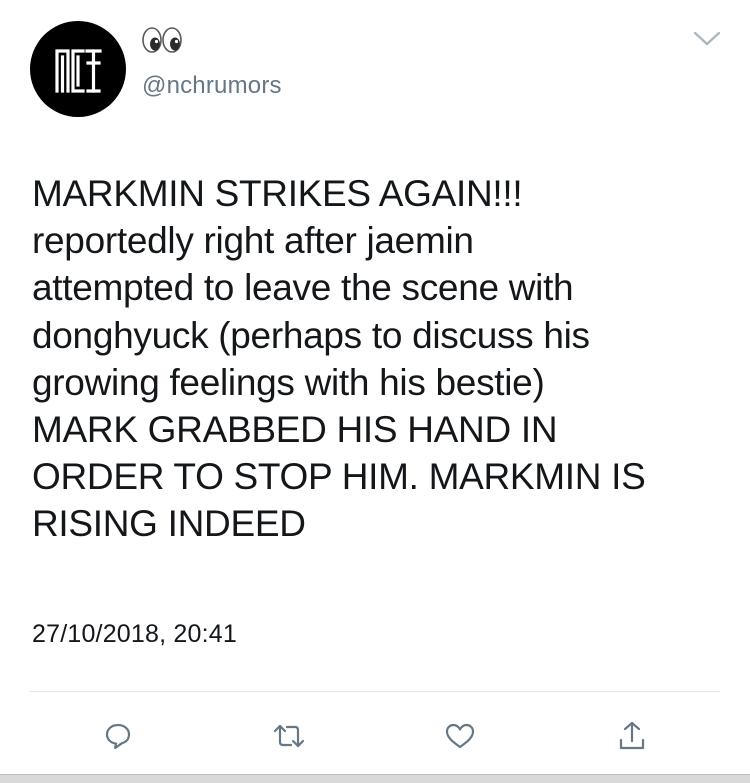  Describe the element at coordinates (375, 779) in the screenshot. I see `bottom-bar` at that location.